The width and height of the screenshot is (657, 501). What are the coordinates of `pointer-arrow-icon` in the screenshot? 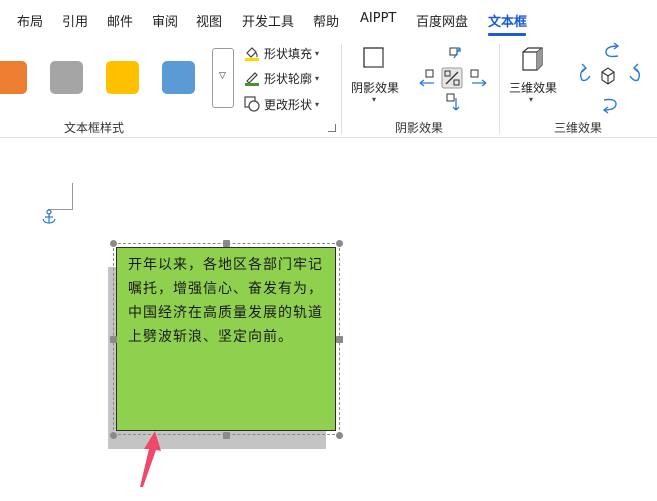 It's located at (150, 459).